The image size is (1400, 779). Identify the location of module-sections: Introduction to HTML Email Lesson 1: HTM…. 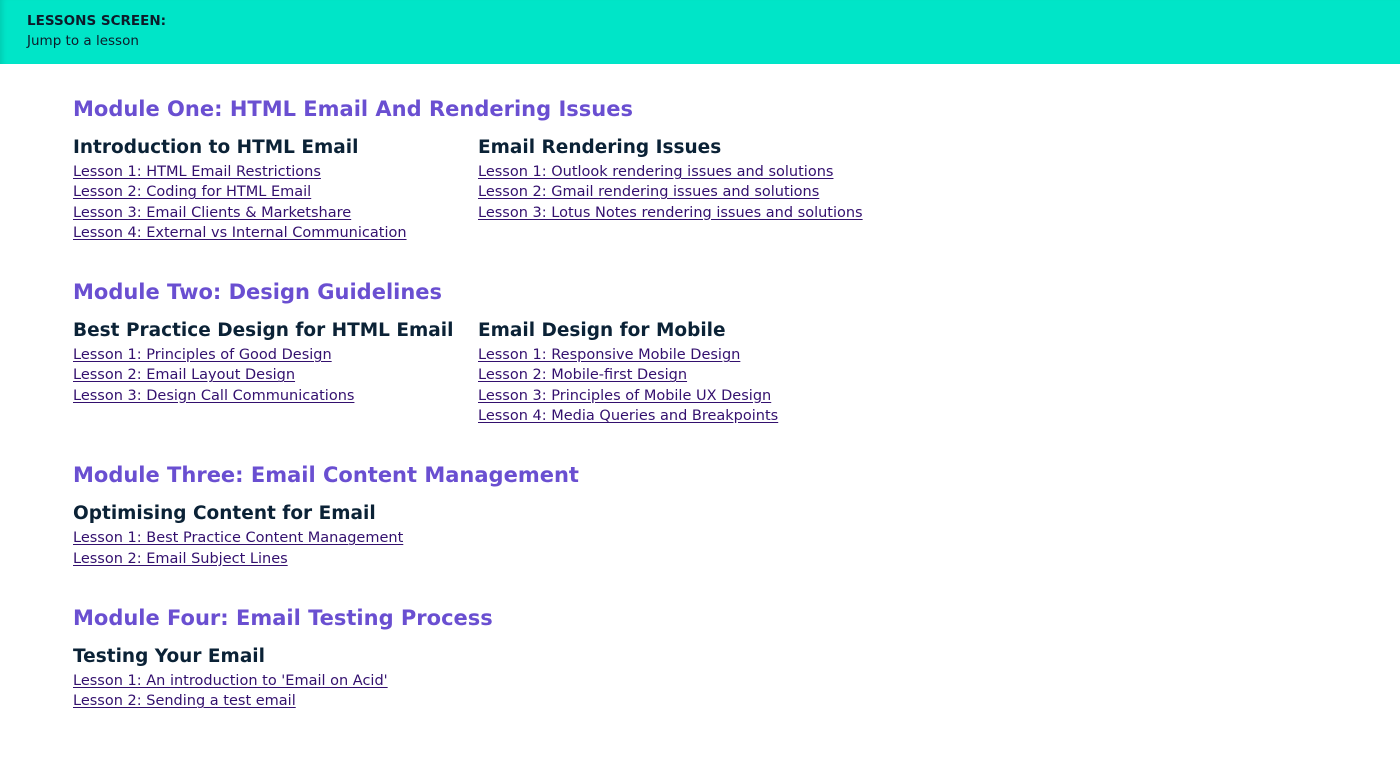
(723, 188).